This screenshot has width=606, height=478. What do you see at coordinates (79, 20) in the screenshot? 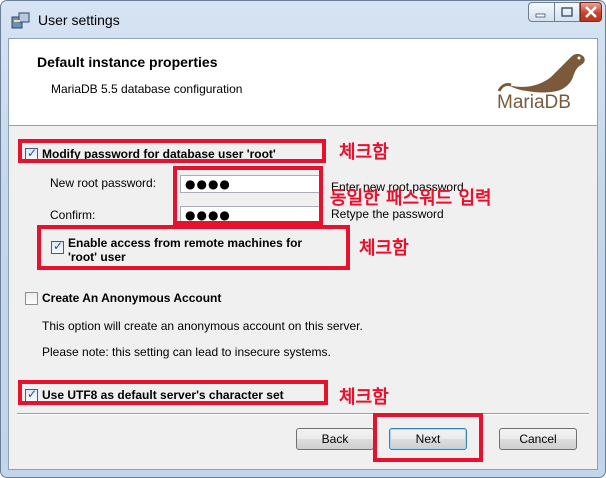
I see `window-title: User settings` at bounding box center [79, 20].